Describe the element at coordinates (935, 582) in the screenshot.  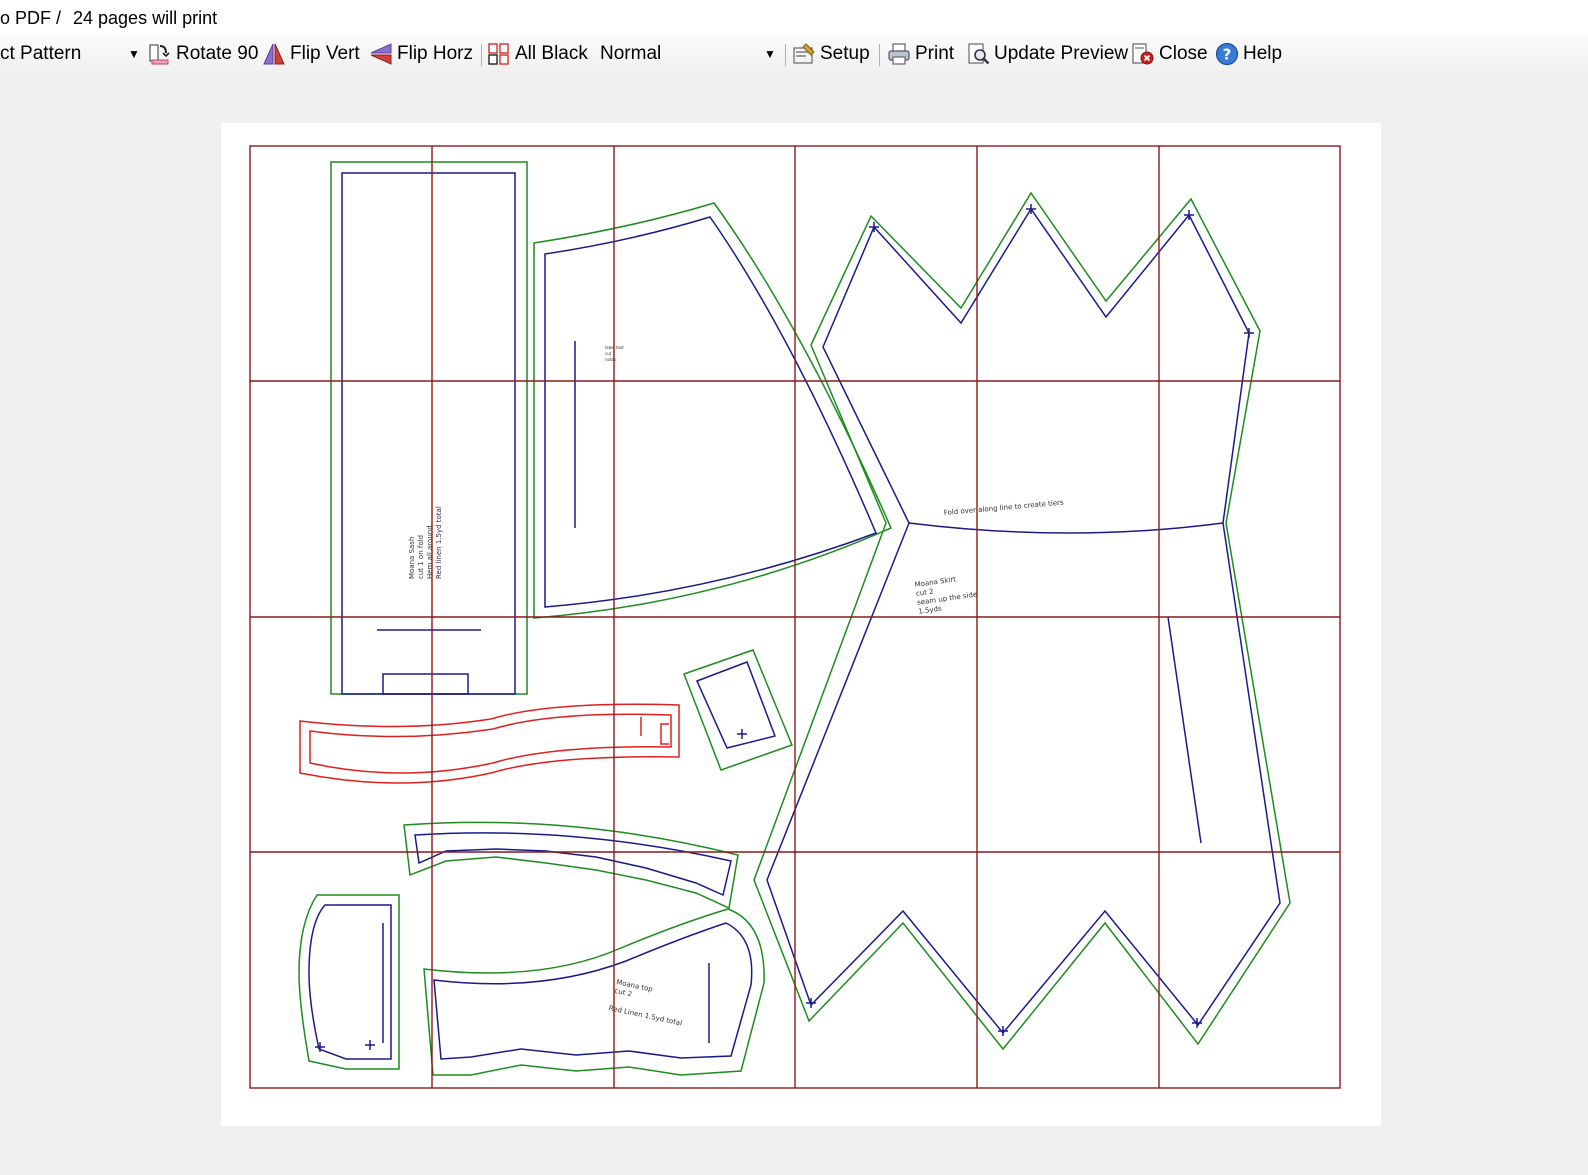
I see `skirt-label-line: Moana Skirt` at that location.